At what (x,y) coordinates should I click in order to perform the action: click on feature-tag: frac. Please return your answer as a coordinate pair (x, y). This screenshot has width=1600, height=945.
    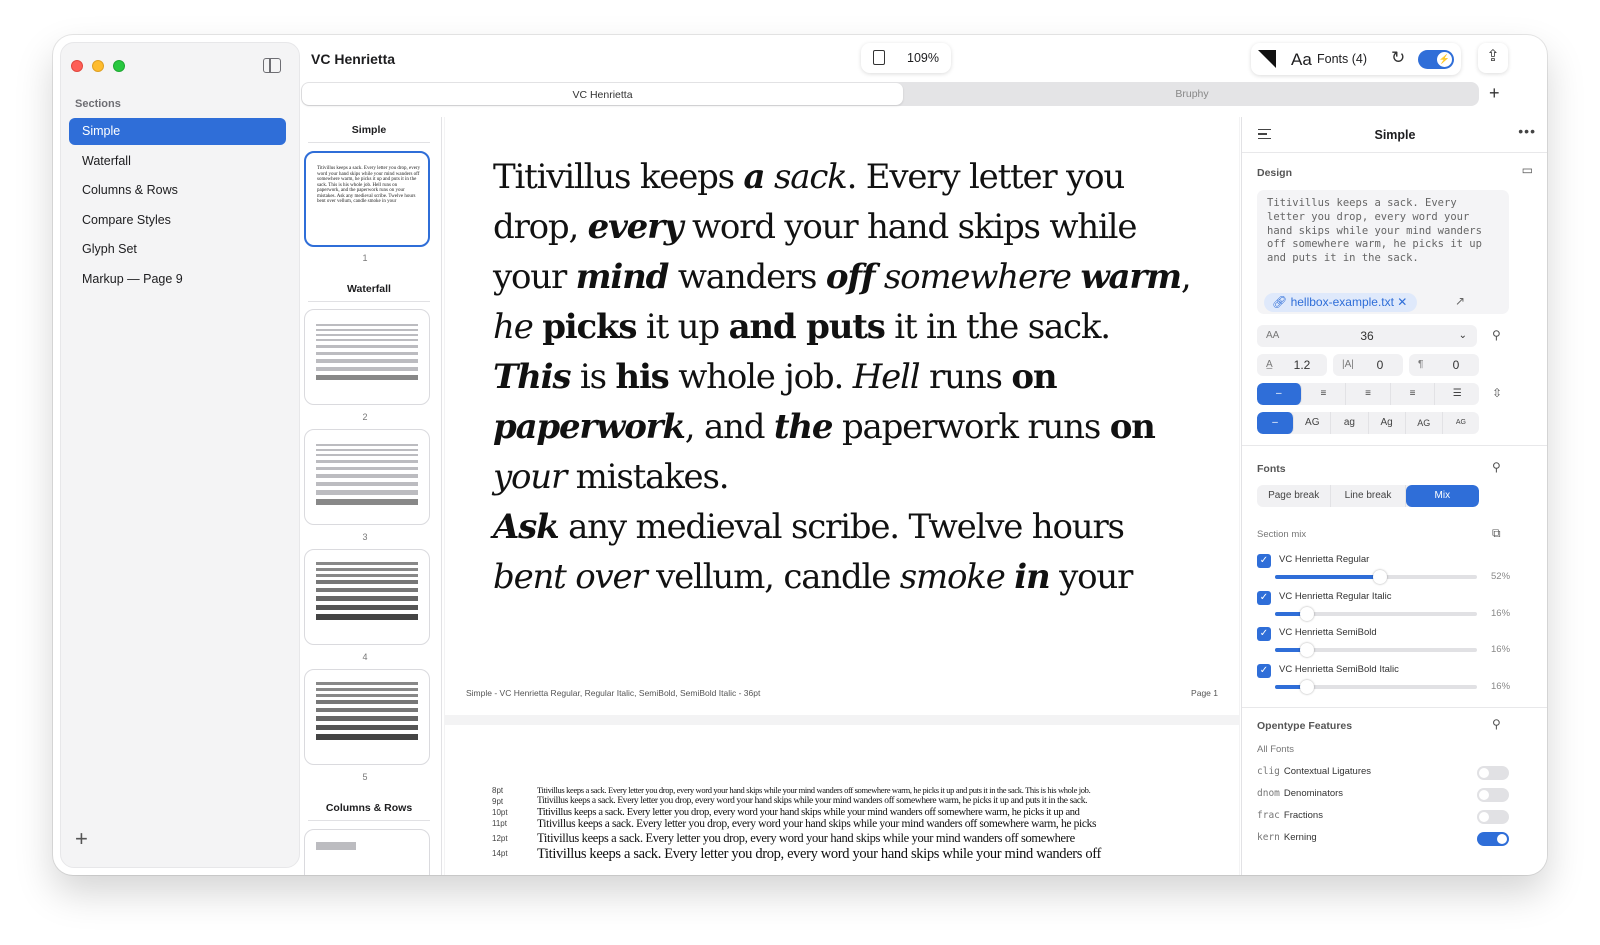
    Looking at the image, I should click on (1268, 815).